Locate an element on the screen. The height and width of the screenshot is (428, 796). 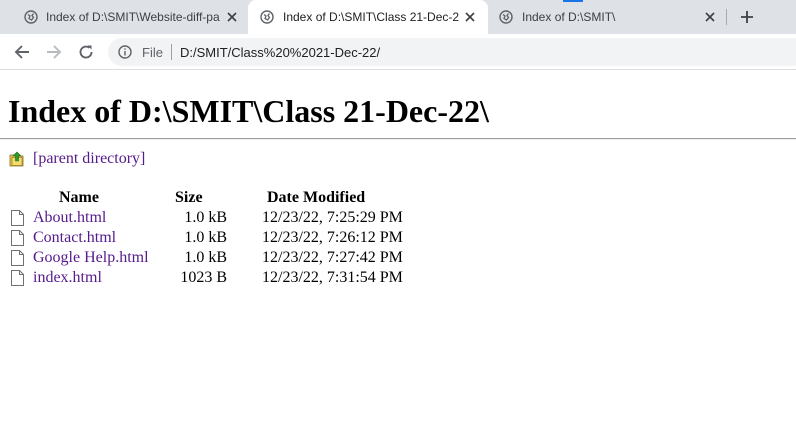
toolbar: File D:/SMIT/Class%20%2021-Dec-22/ is located at coordinates (398, 52).